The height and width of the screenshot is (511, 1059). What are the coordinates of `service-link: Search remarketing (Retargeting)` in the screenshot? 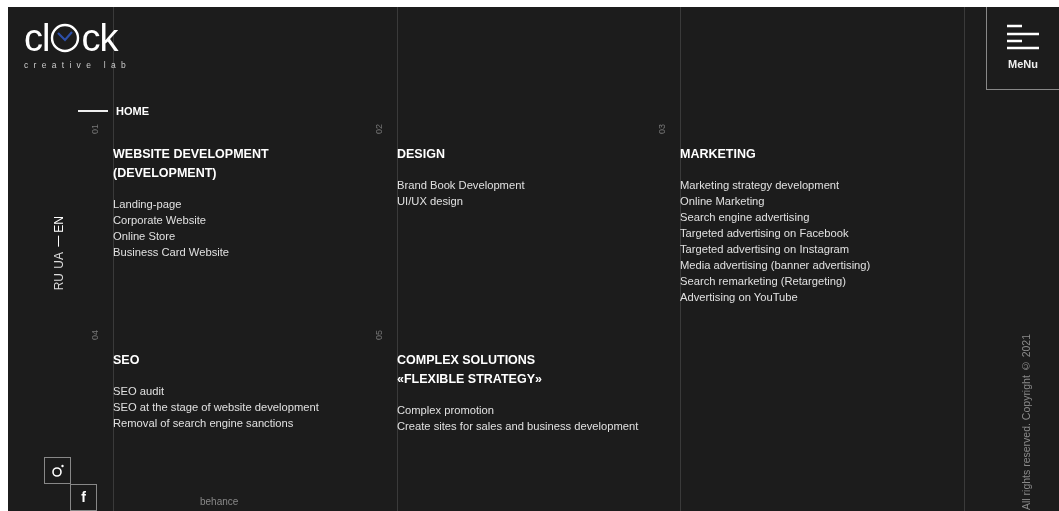 It's located at (763, 281).